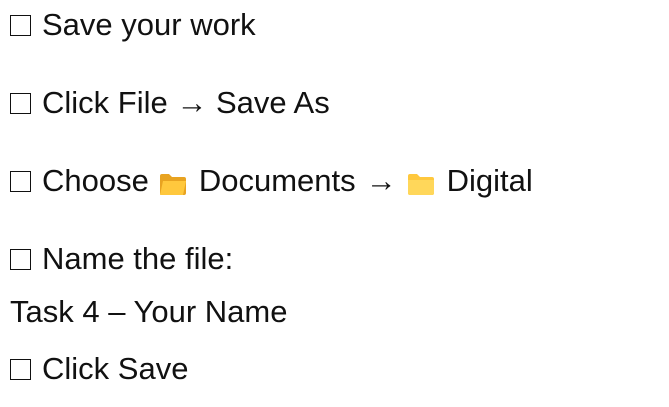 The image size is (669, 407). I want to click on step-prefix: Choose, so click(95, 180).